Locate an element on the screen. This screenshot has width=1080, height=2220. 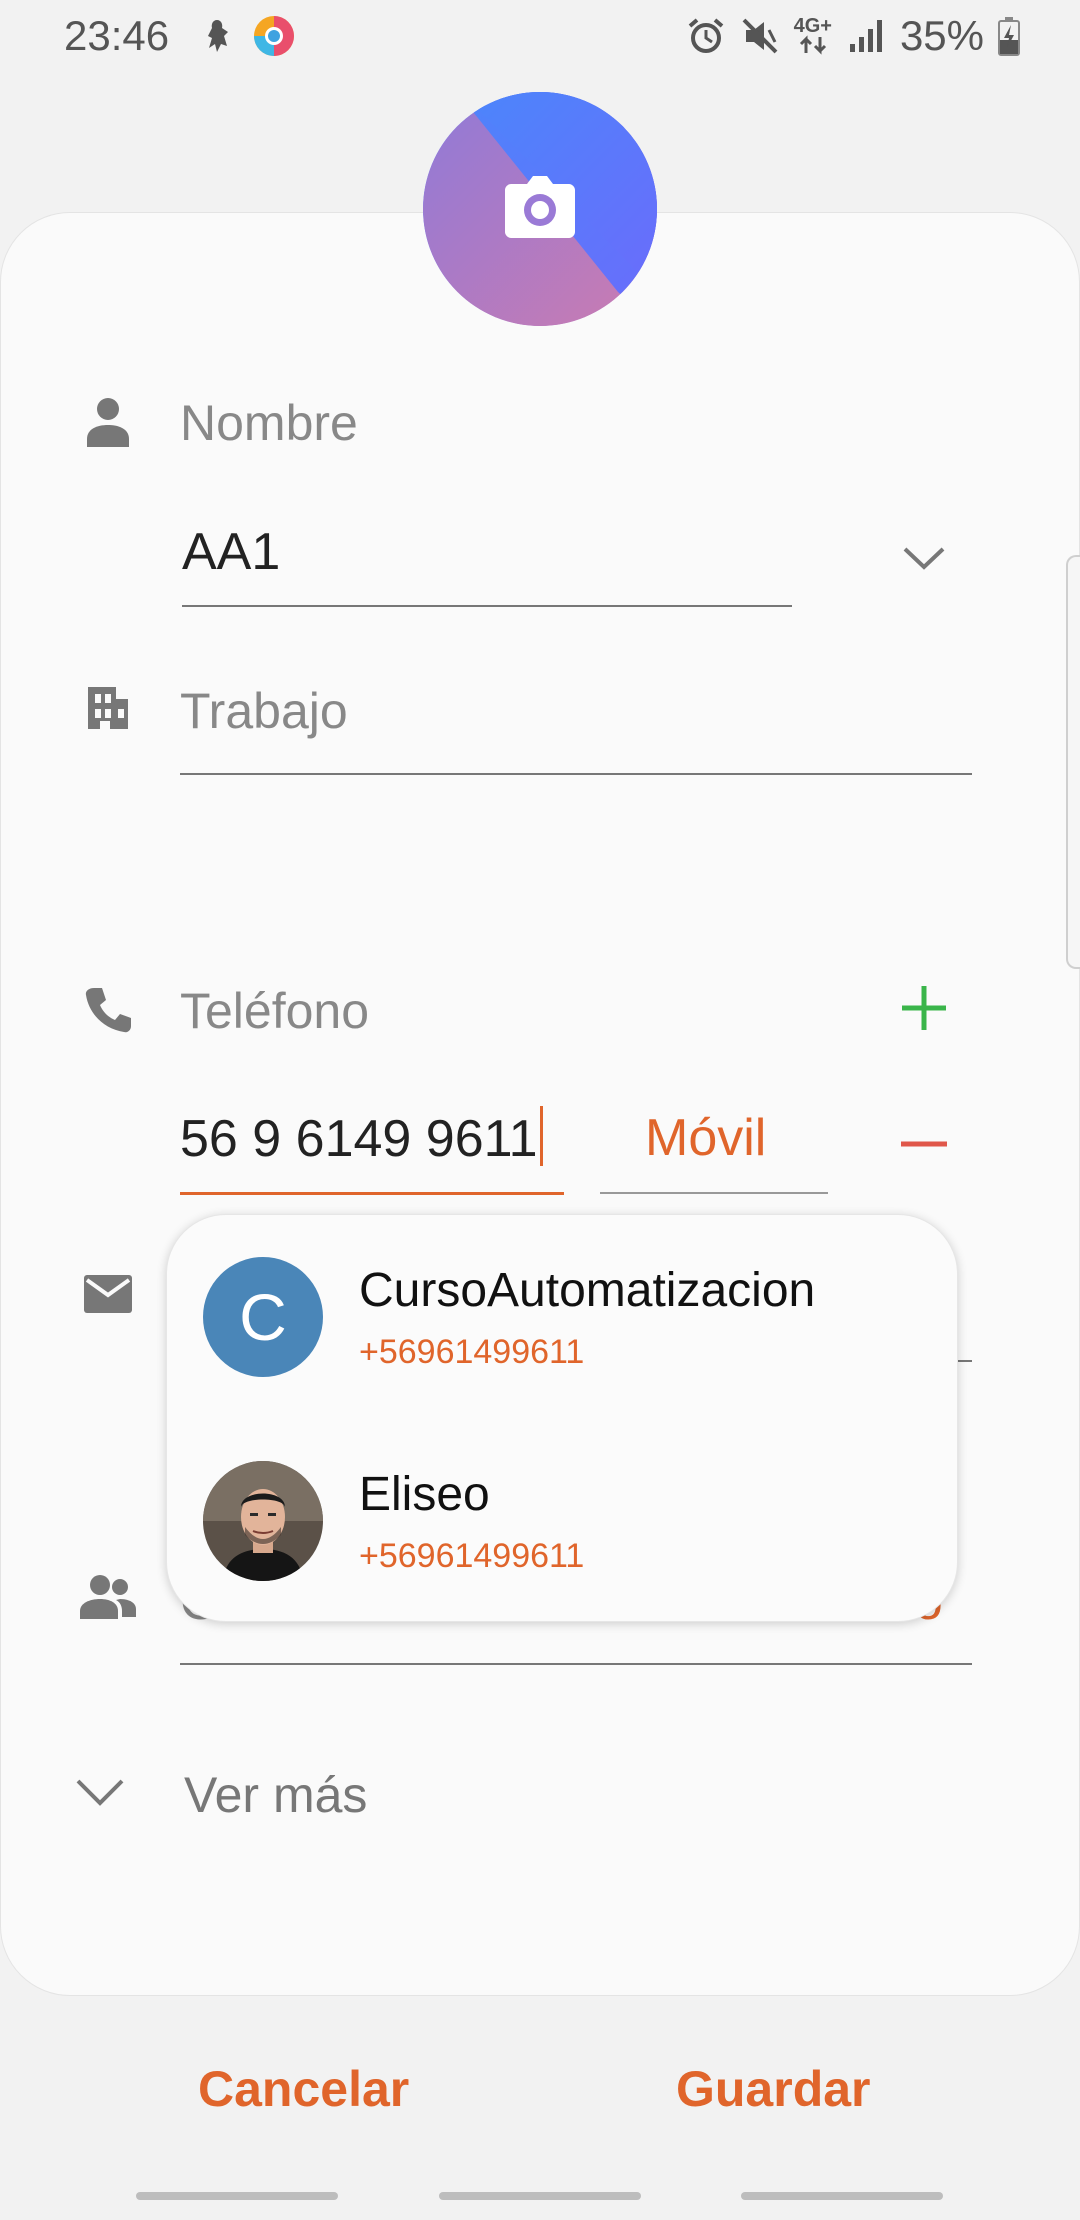
cancel-button: Cancelar is located at coordinates (303, 2089).